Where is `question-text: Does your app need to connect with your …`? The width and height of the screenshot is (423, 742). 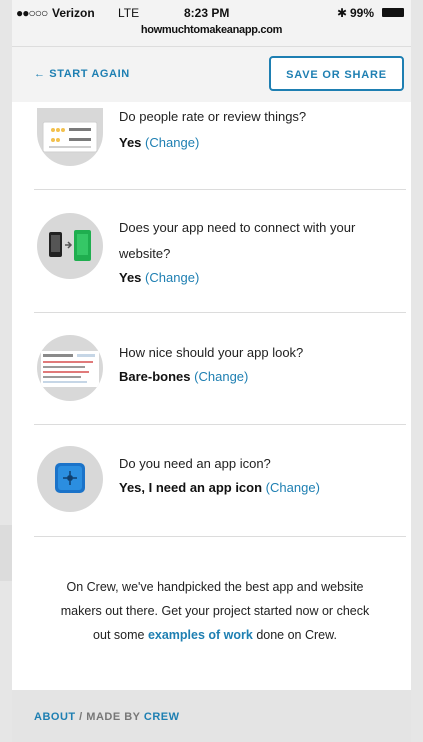 question-text: Does your app need to connect with your … is located at coordinates (237, 240).